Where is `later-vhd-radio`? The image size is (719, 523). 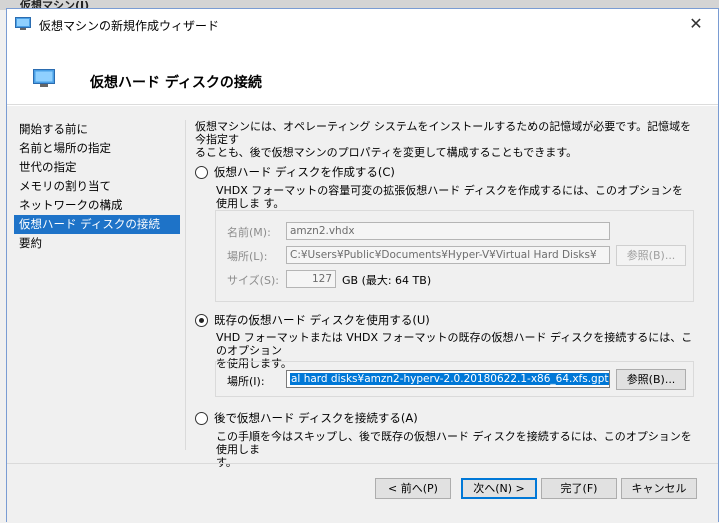
later-vhd-radio is located at coordinates (201, 418).